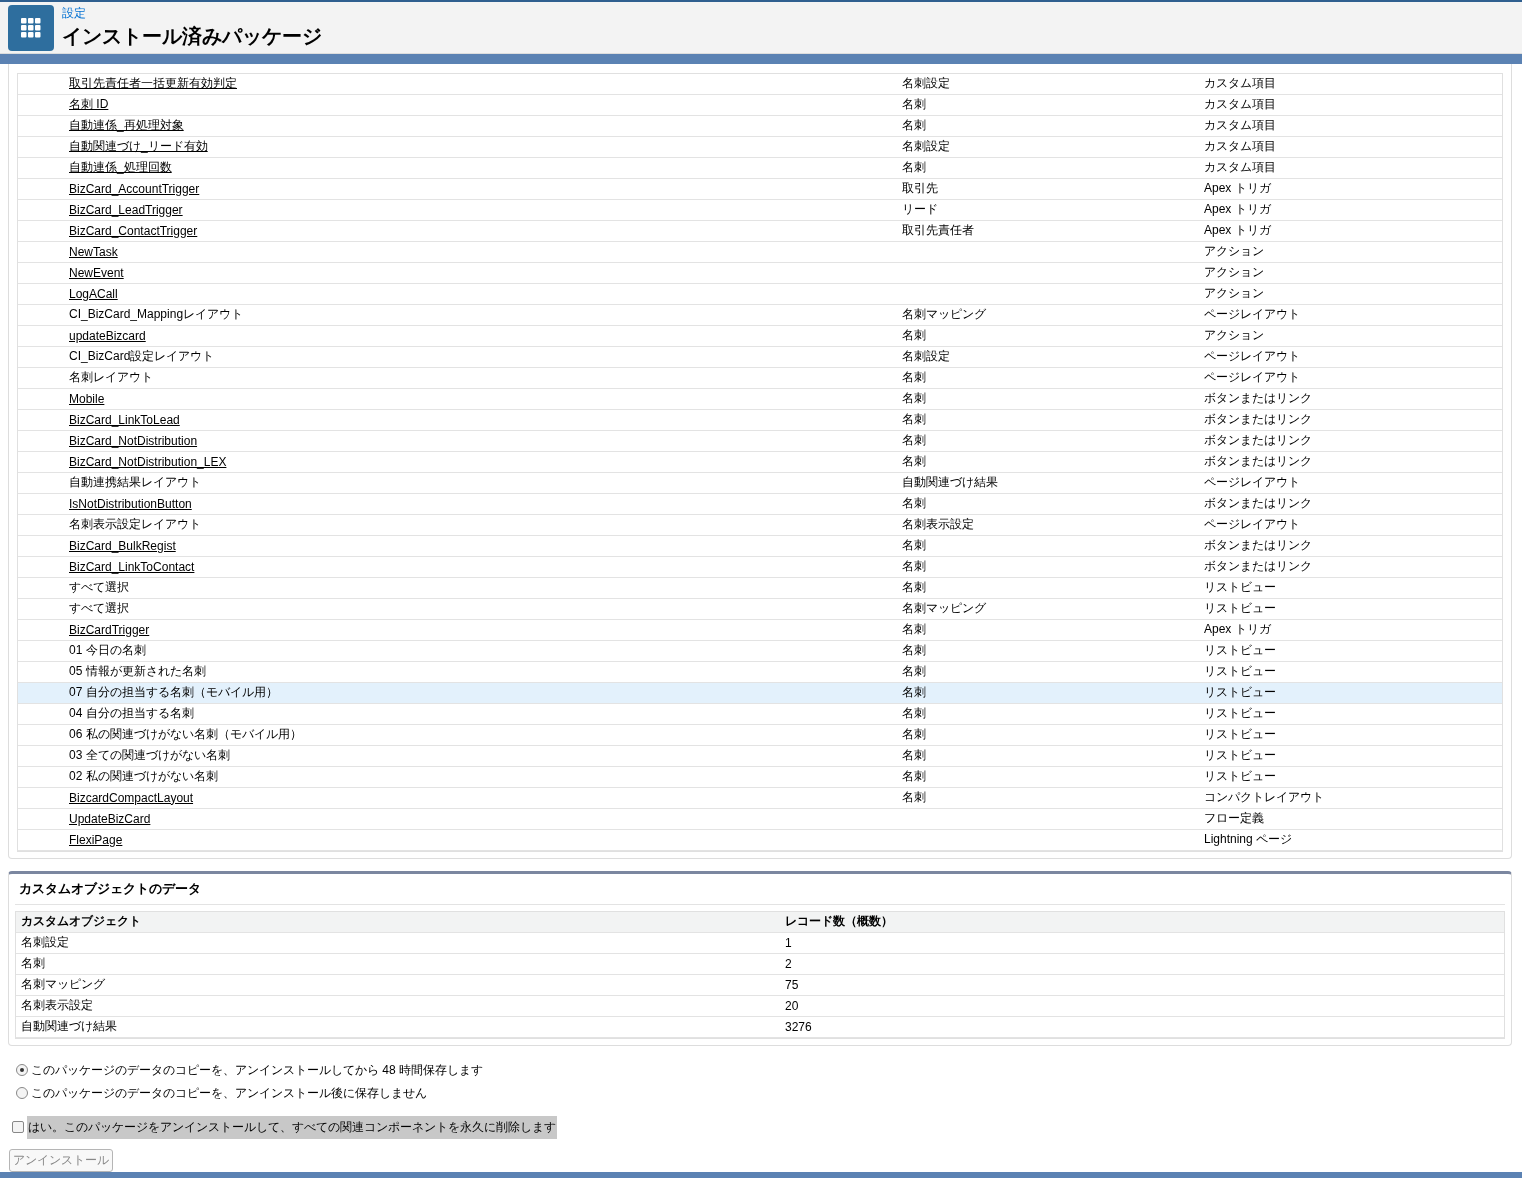  What do you see at coordinates (71, 272) in the screenshot?
I see `component-link: NewEvent` at bounding box center [71, 272].